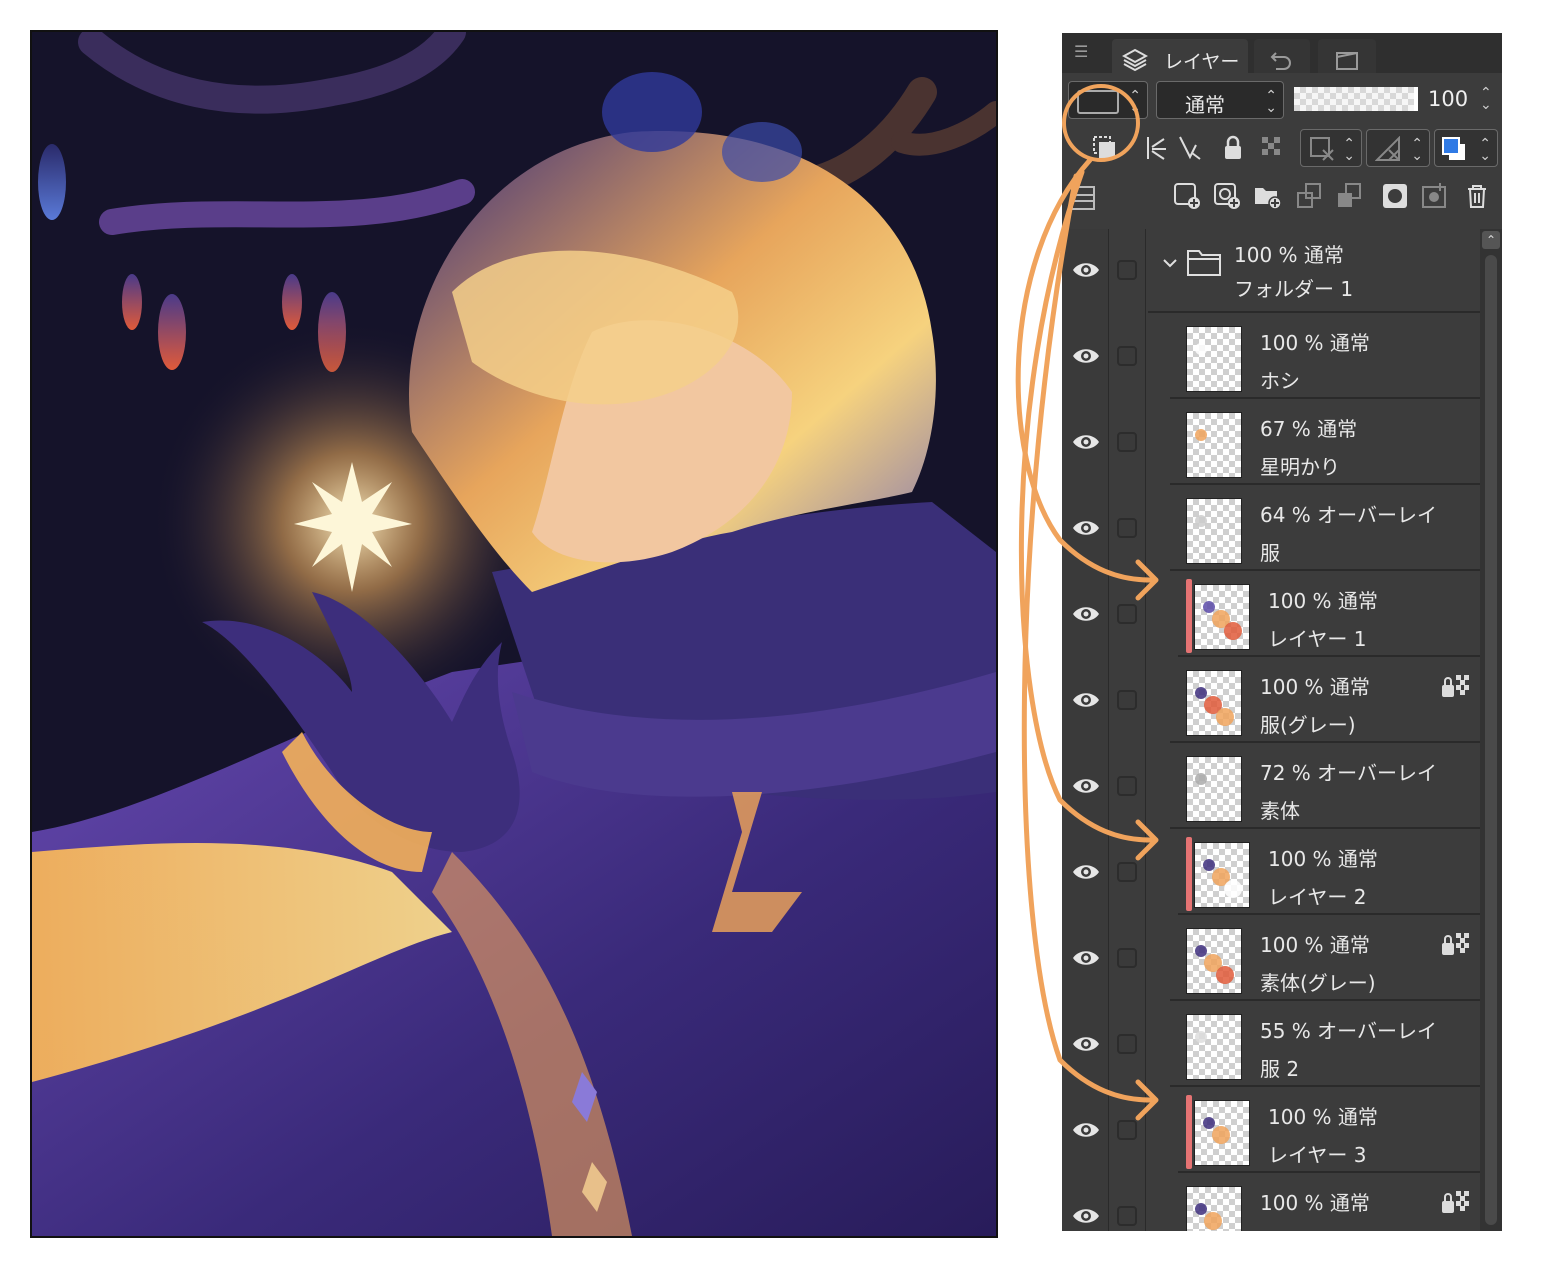 The width and height of the screenshot is (1560, 1274). Describe the element at coordinates (1349, 196) in the screenshot. I see `combine-to-layer-below-icon` at that location.